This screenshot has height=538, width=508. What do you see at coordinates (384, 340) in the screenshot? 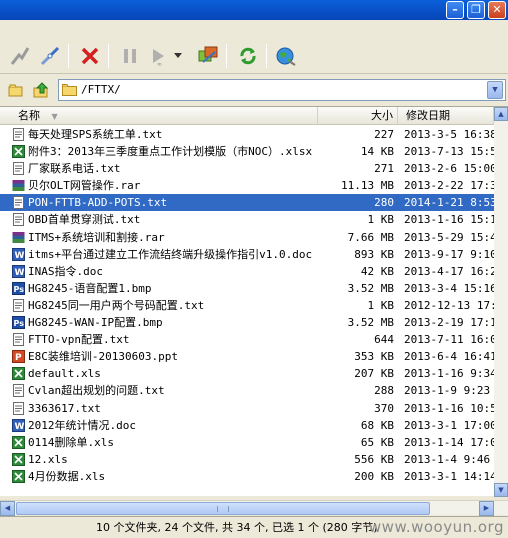
I see `file-size: 644` at bounding box center [384, 340].